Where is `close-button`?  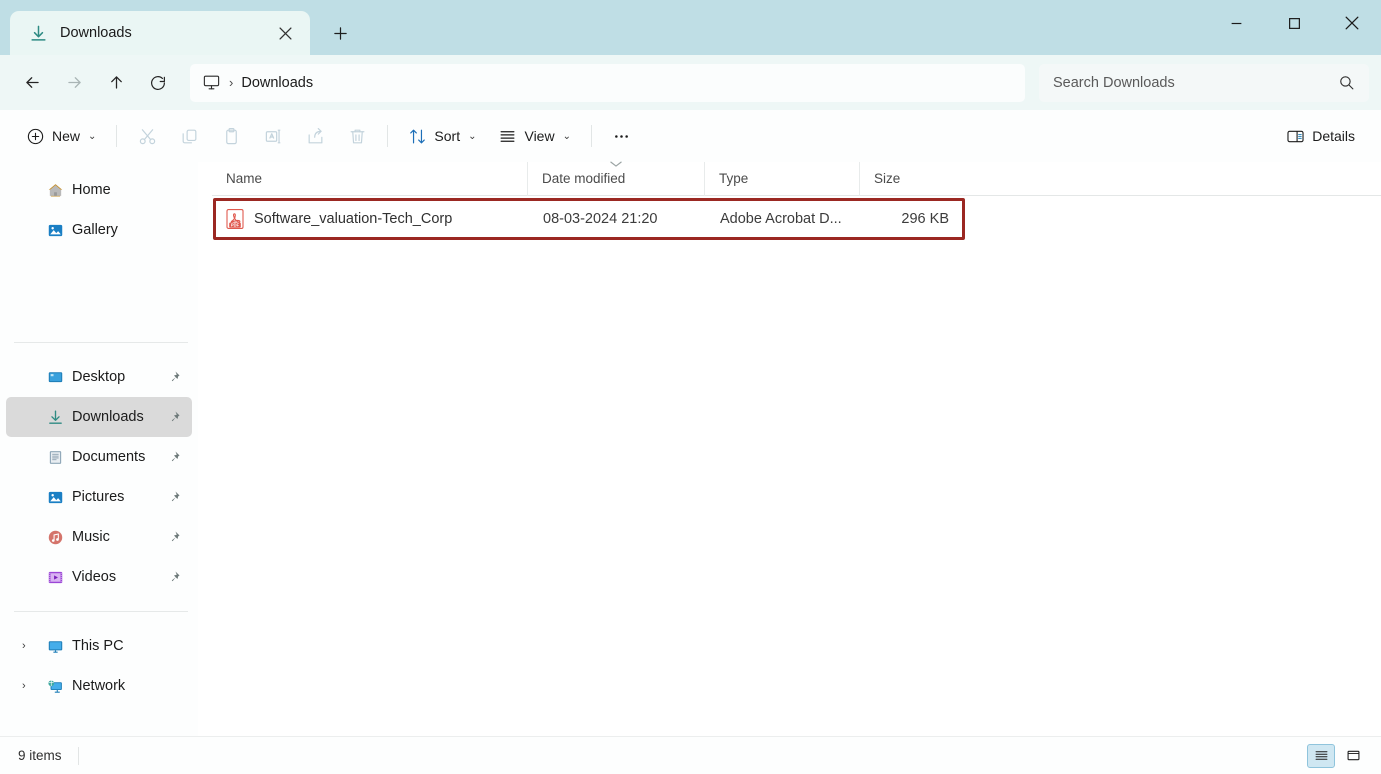
close-button is located at coordinates (1352, 23).